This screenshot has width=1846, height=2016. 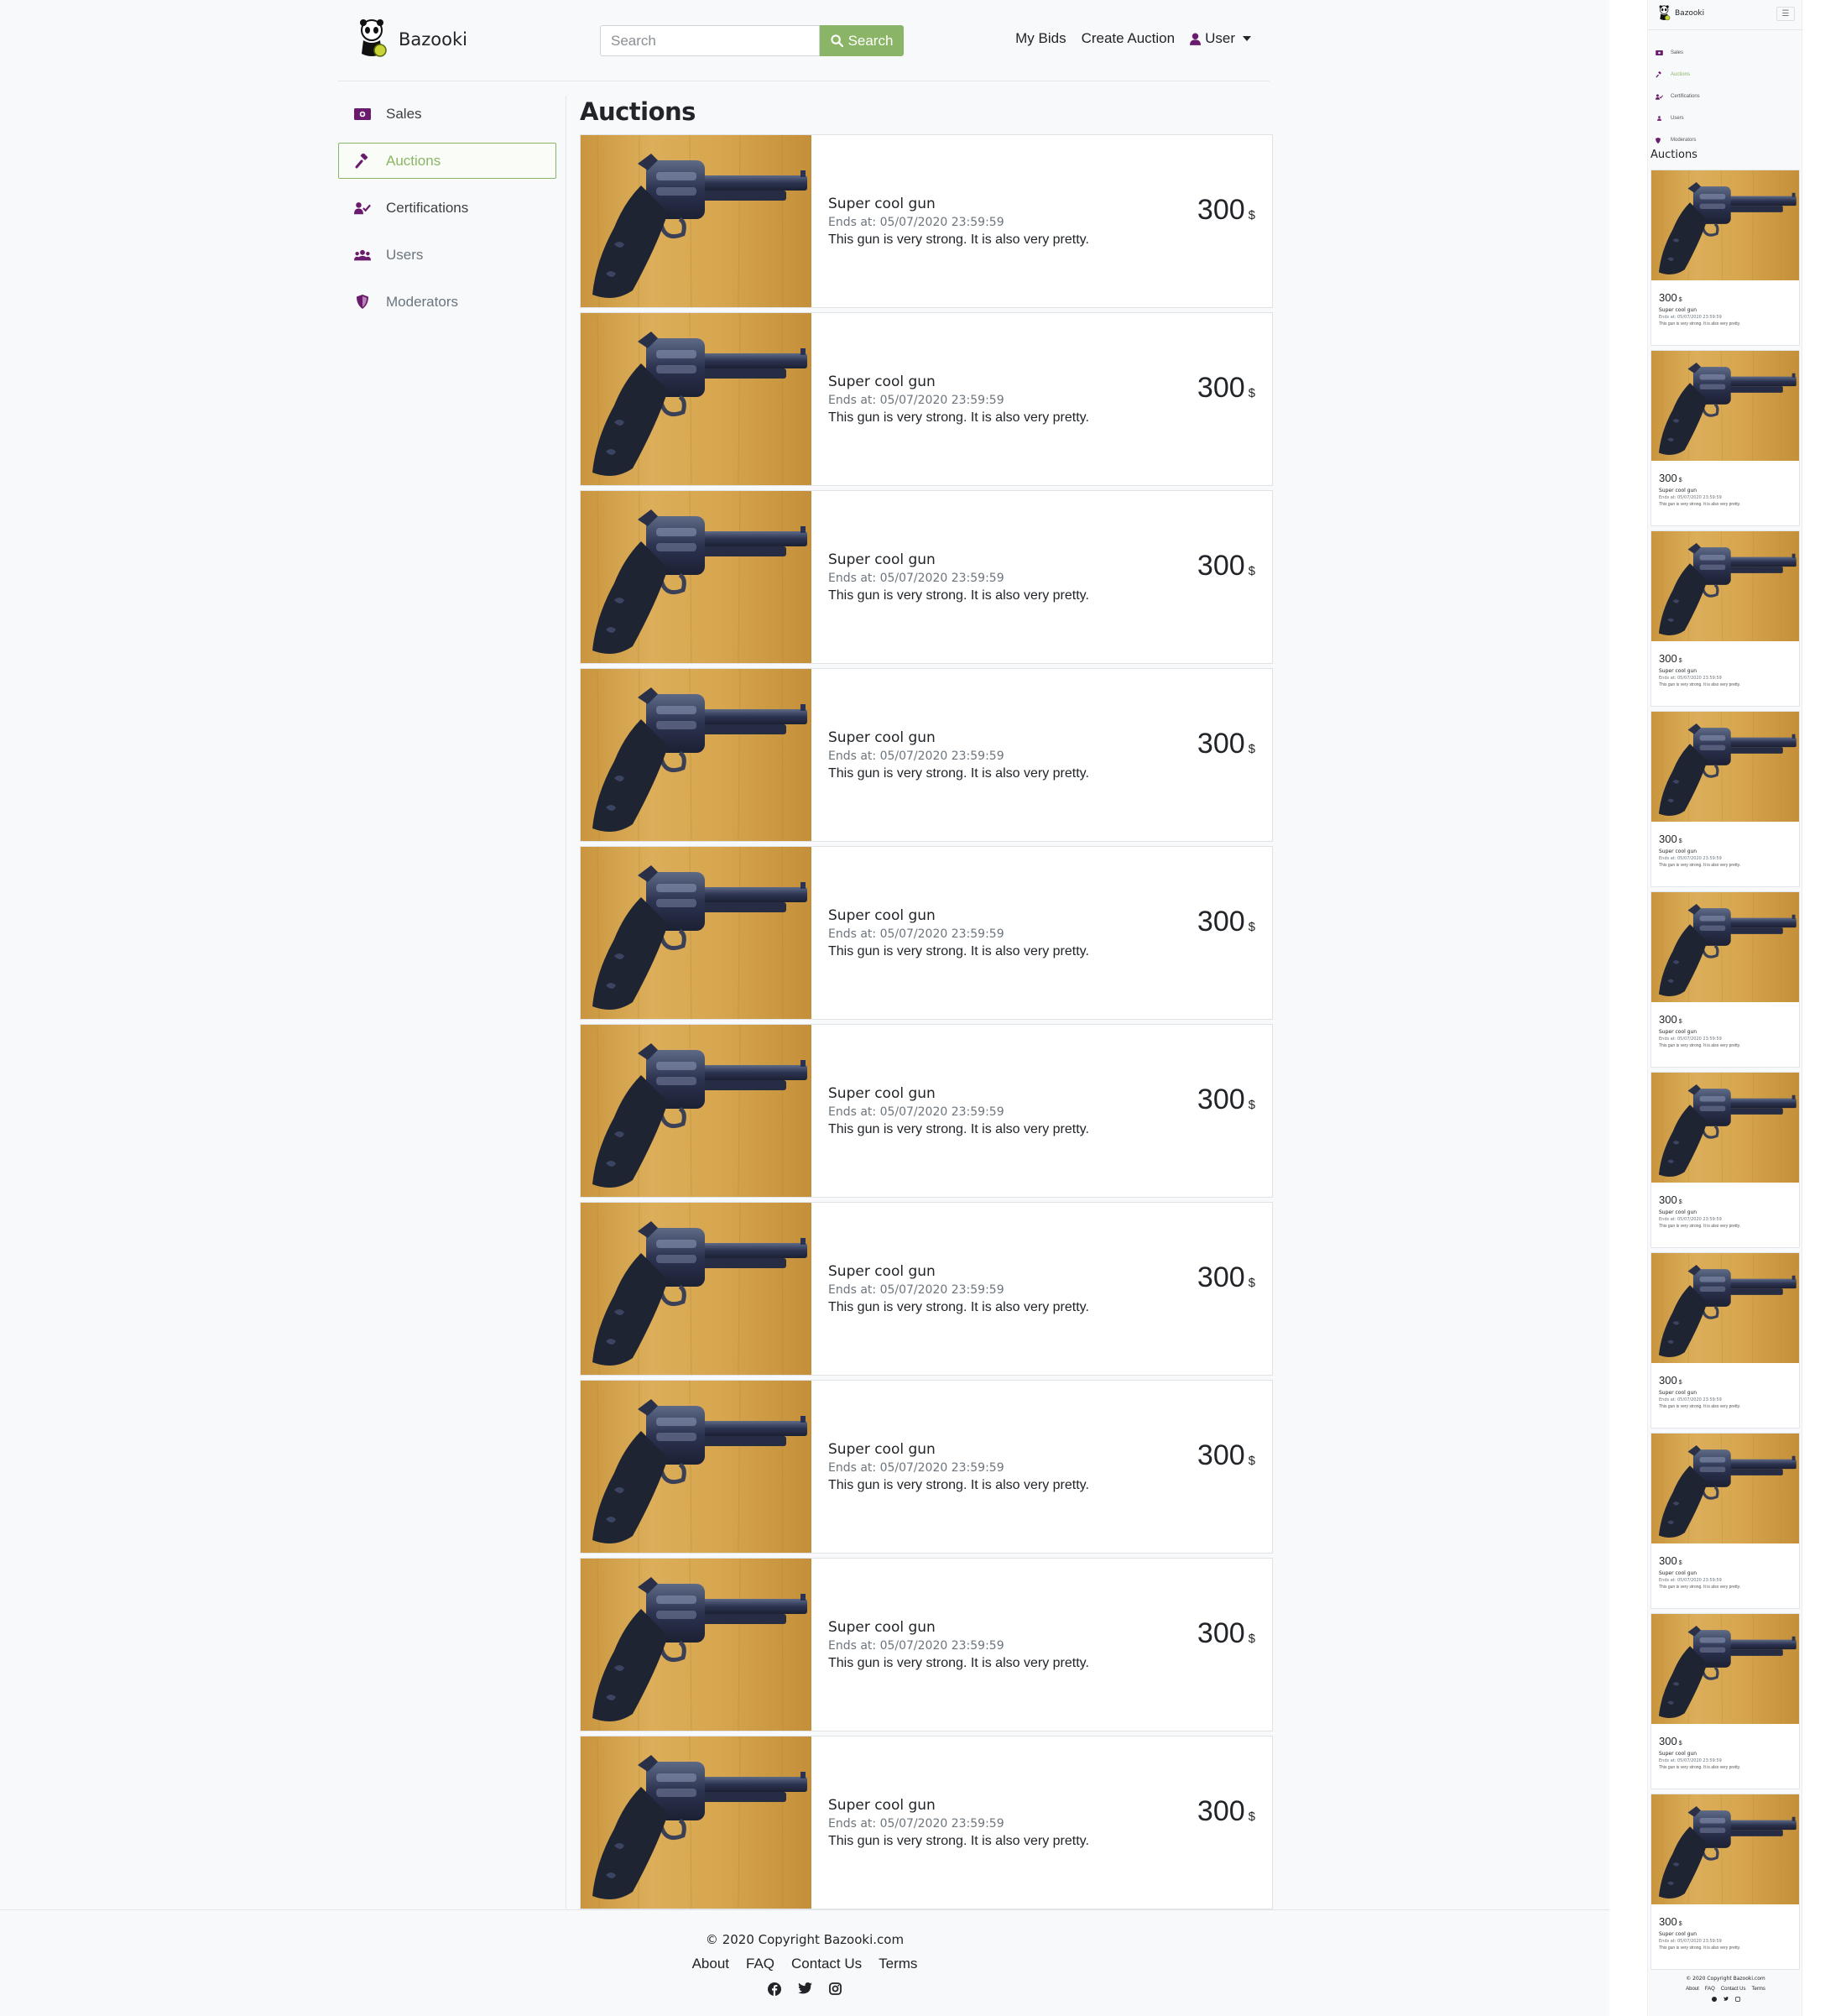 I want to click on mobile-sidebar-item-users: Users, so click(x=1725, y=118).